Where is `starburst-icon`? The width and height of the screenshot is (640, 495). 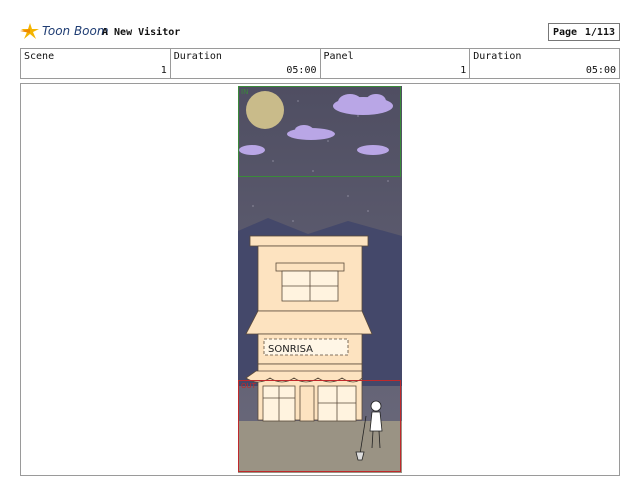 starburst-icon is located at coordinates (29, 31).